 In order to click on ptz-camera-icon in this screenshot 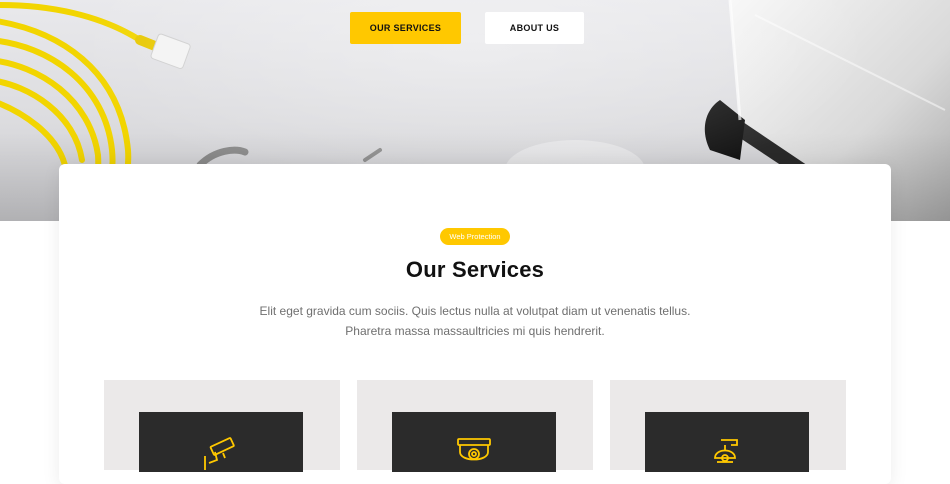, I will do `click(726, 451)`.